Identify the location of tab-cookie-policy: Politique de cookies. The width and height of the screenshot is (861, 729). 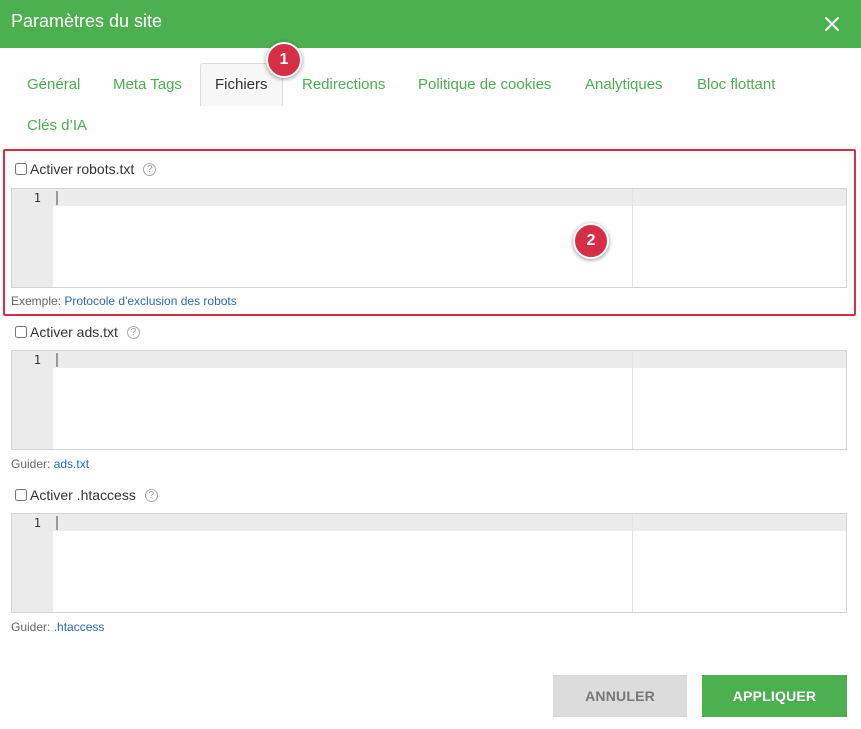
(484, 85).